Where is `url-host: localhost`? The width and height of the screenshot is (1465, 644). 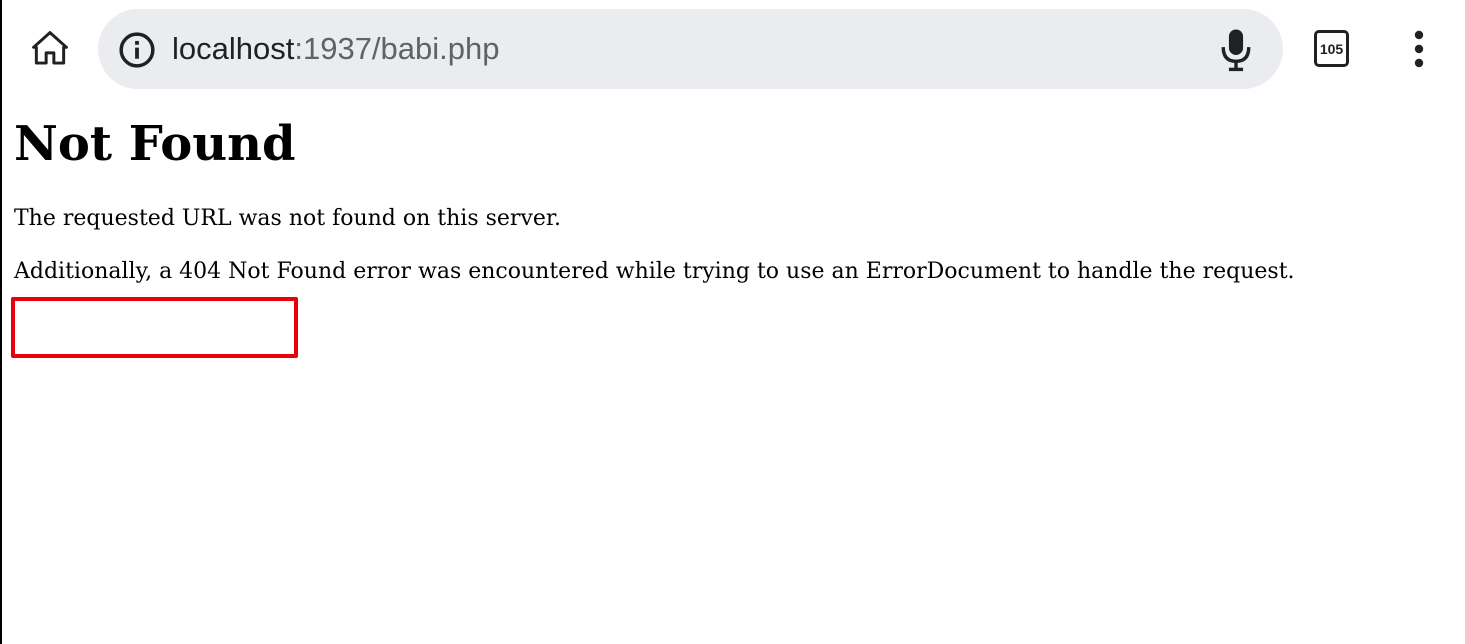 url-host: localhost is located at coordinates (233, 48).